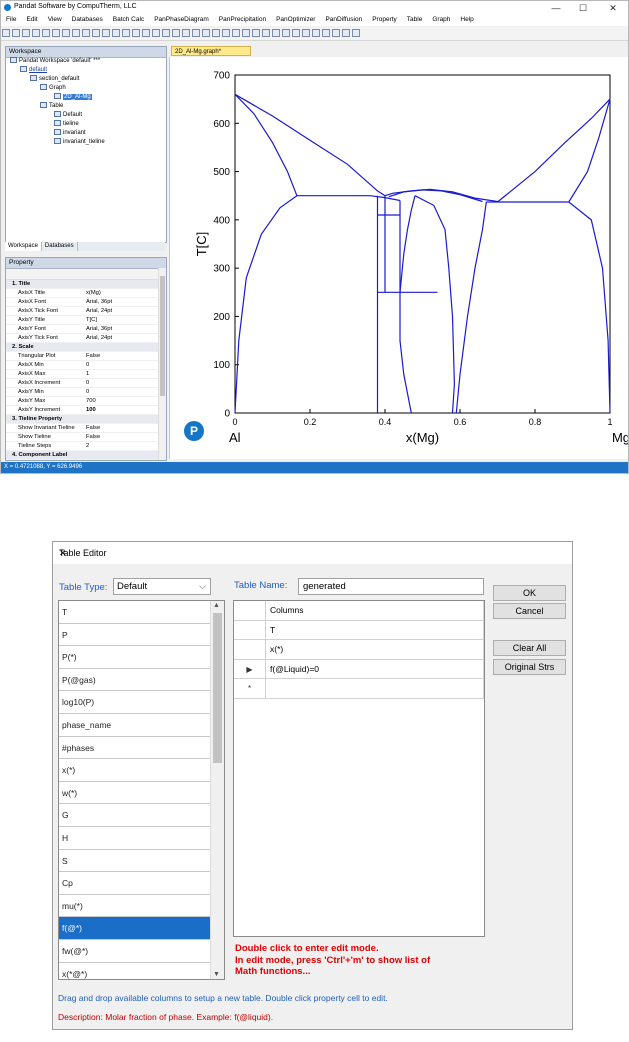 This screenshot has width=629, height=1042. What do you see at coordinates (242, 19) in the screenshot?
I see `menu-panprecipitation: PanPrecipitation` at bounding box center [242, 19].